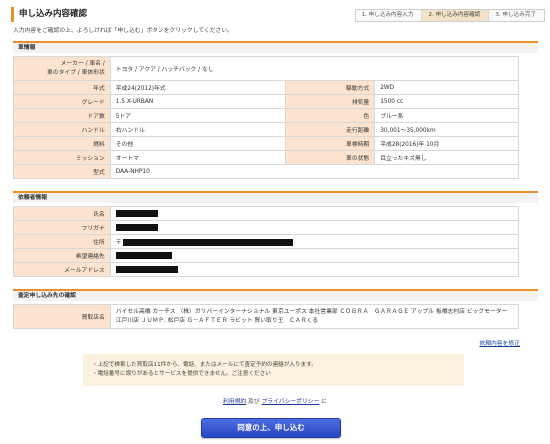 The width and height of the screenshot is (550, 444). I want to click on model-value: DAA-NHP10, so click(314, 171).